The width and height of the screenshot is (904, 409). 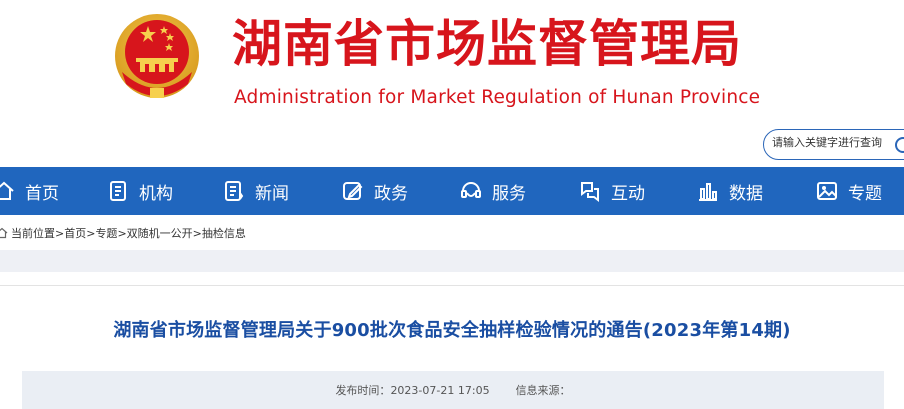 What do you see at coordinates (106, 233) in the screenshot?
I see `breadcrumb-topic: 专题` at bounding box center [106, 233].